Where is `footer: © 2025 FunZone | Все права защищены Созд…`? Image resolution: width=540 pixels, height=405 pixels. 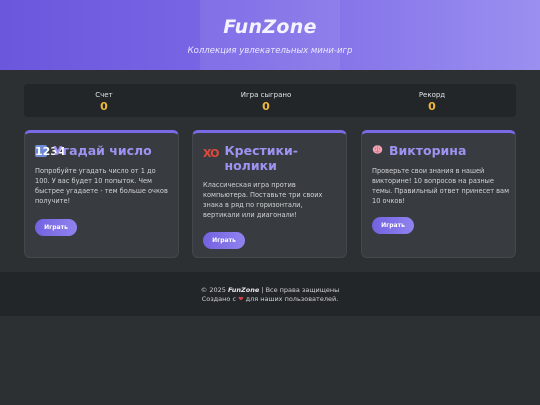
footer: © 2025 FunZone | Все права защищены Созд… is located at coordinates (270, 294).